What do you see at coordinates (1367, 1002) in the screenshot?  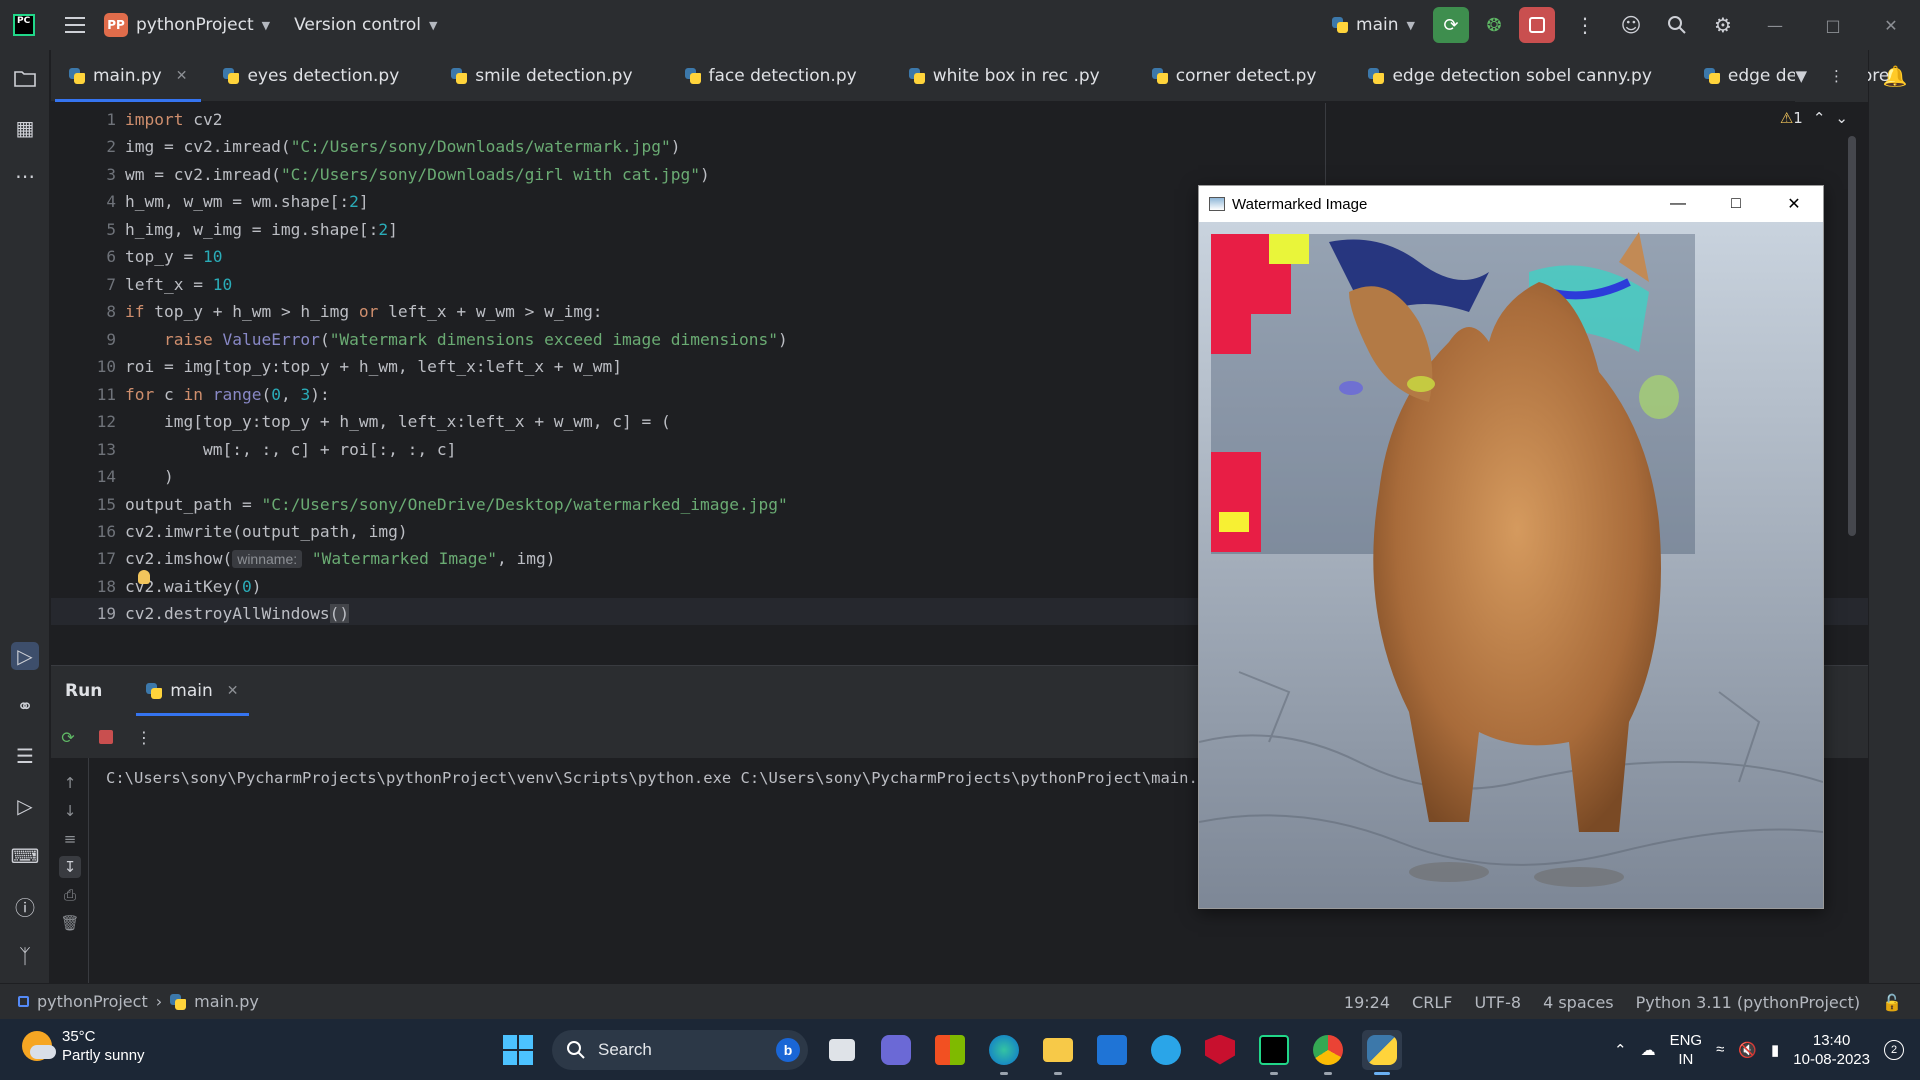 I see `caret-position: 19:24` at bounding box center [1367, 1002].